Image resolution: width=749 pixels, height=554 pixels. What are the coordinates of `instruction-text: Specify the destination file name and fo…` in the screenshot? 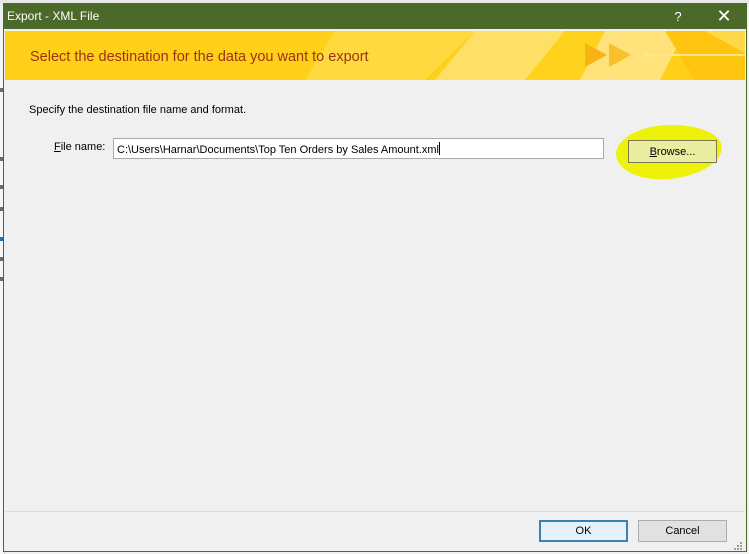 It's located at (138, 110).